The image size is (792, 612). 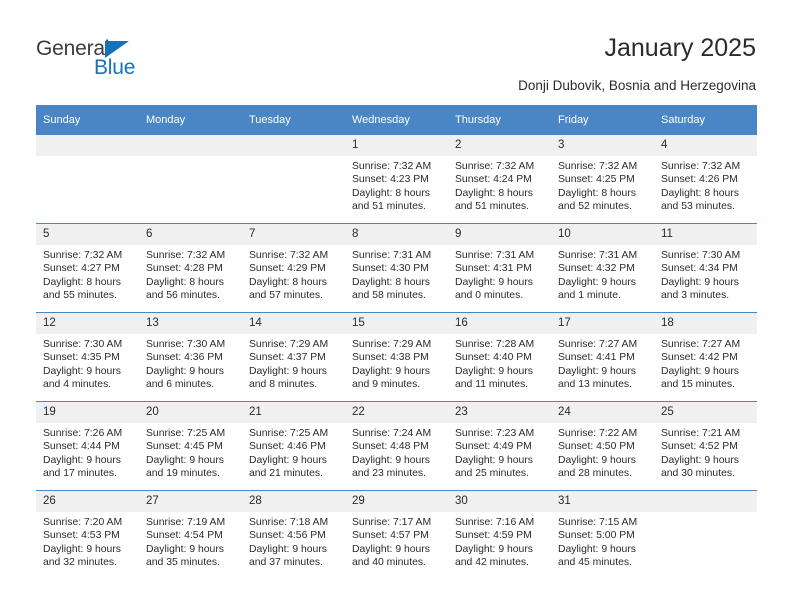 What do you see at coordinates (596, 358) in the screenshot?
I see `sunset-text: Sunset: 4:41 PM` at bounding box center [596, 358].